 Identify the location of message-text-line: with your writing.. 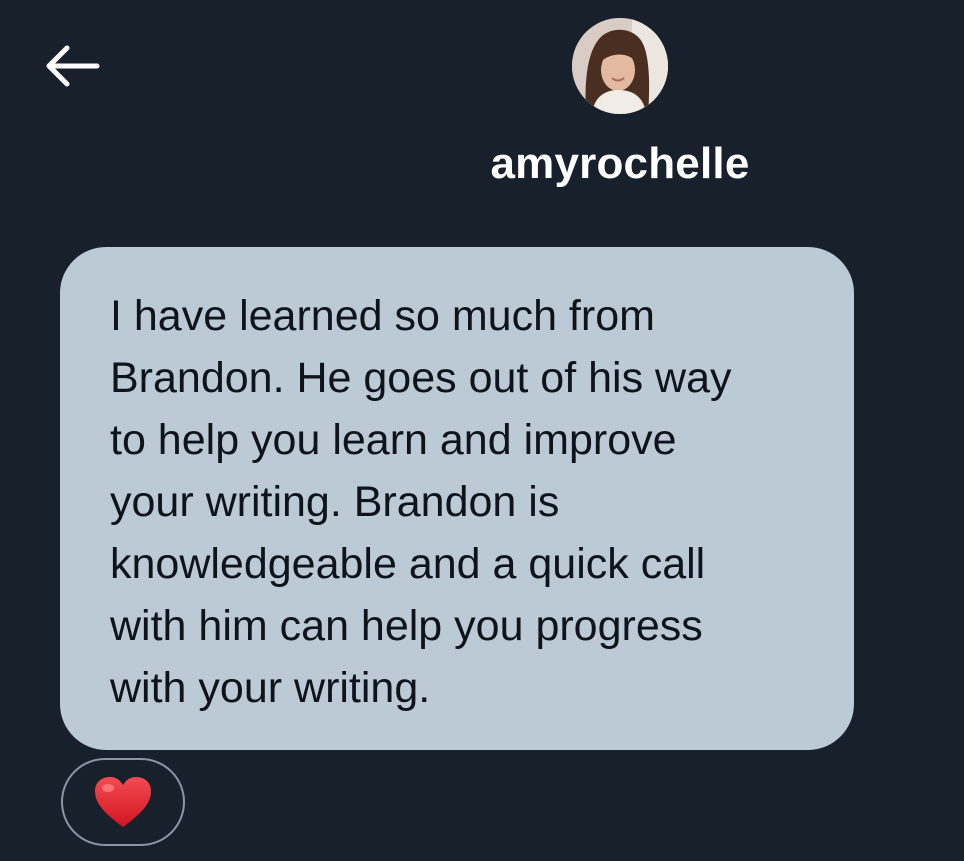
(270, 688).